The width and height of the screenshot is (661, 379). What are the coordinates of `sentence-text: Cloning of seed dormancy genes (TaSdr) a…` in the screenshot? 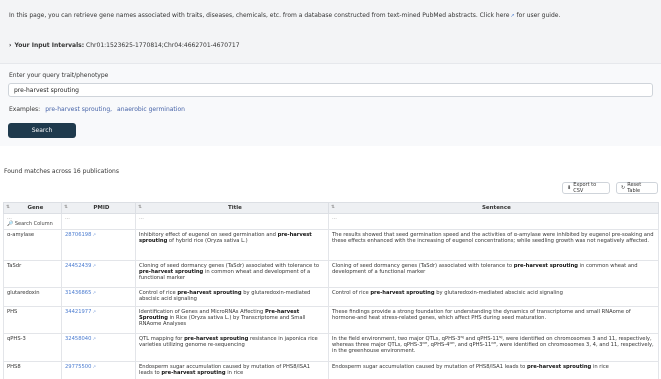 It's located at (423, 265).